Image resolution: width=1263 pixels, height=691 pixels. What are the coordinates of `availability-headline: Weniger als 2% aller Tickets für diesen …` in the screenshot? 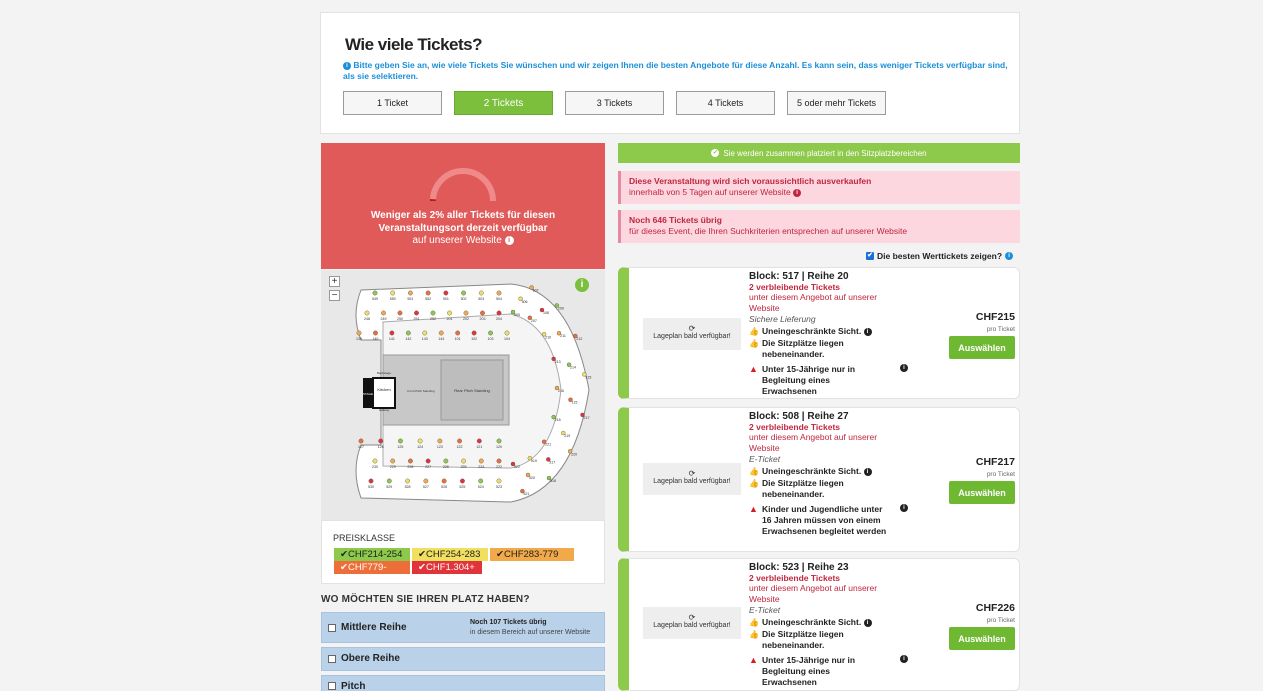 It's located at (463, 222).